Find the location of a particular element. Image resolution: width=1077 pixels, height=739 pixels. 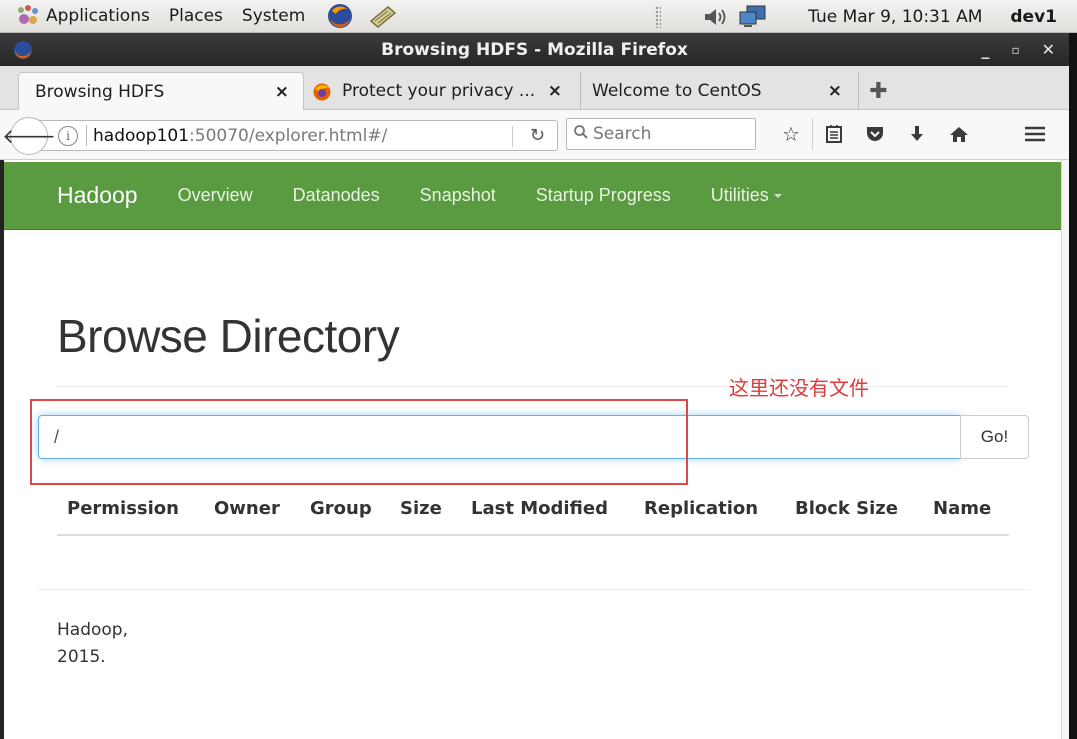

network-icon is located at coordinates (753, 17).